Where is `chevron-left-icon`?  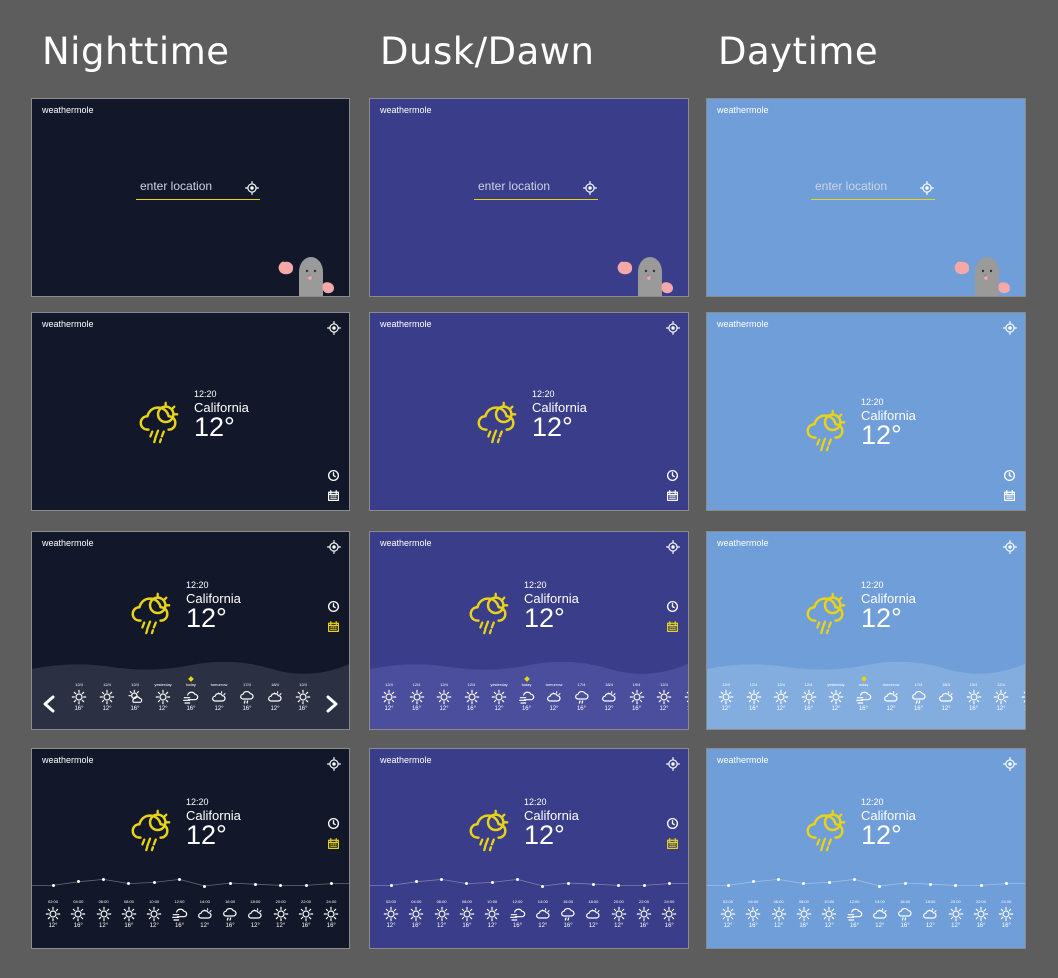 chevron-left-icon is located at coordinates (49, 704).